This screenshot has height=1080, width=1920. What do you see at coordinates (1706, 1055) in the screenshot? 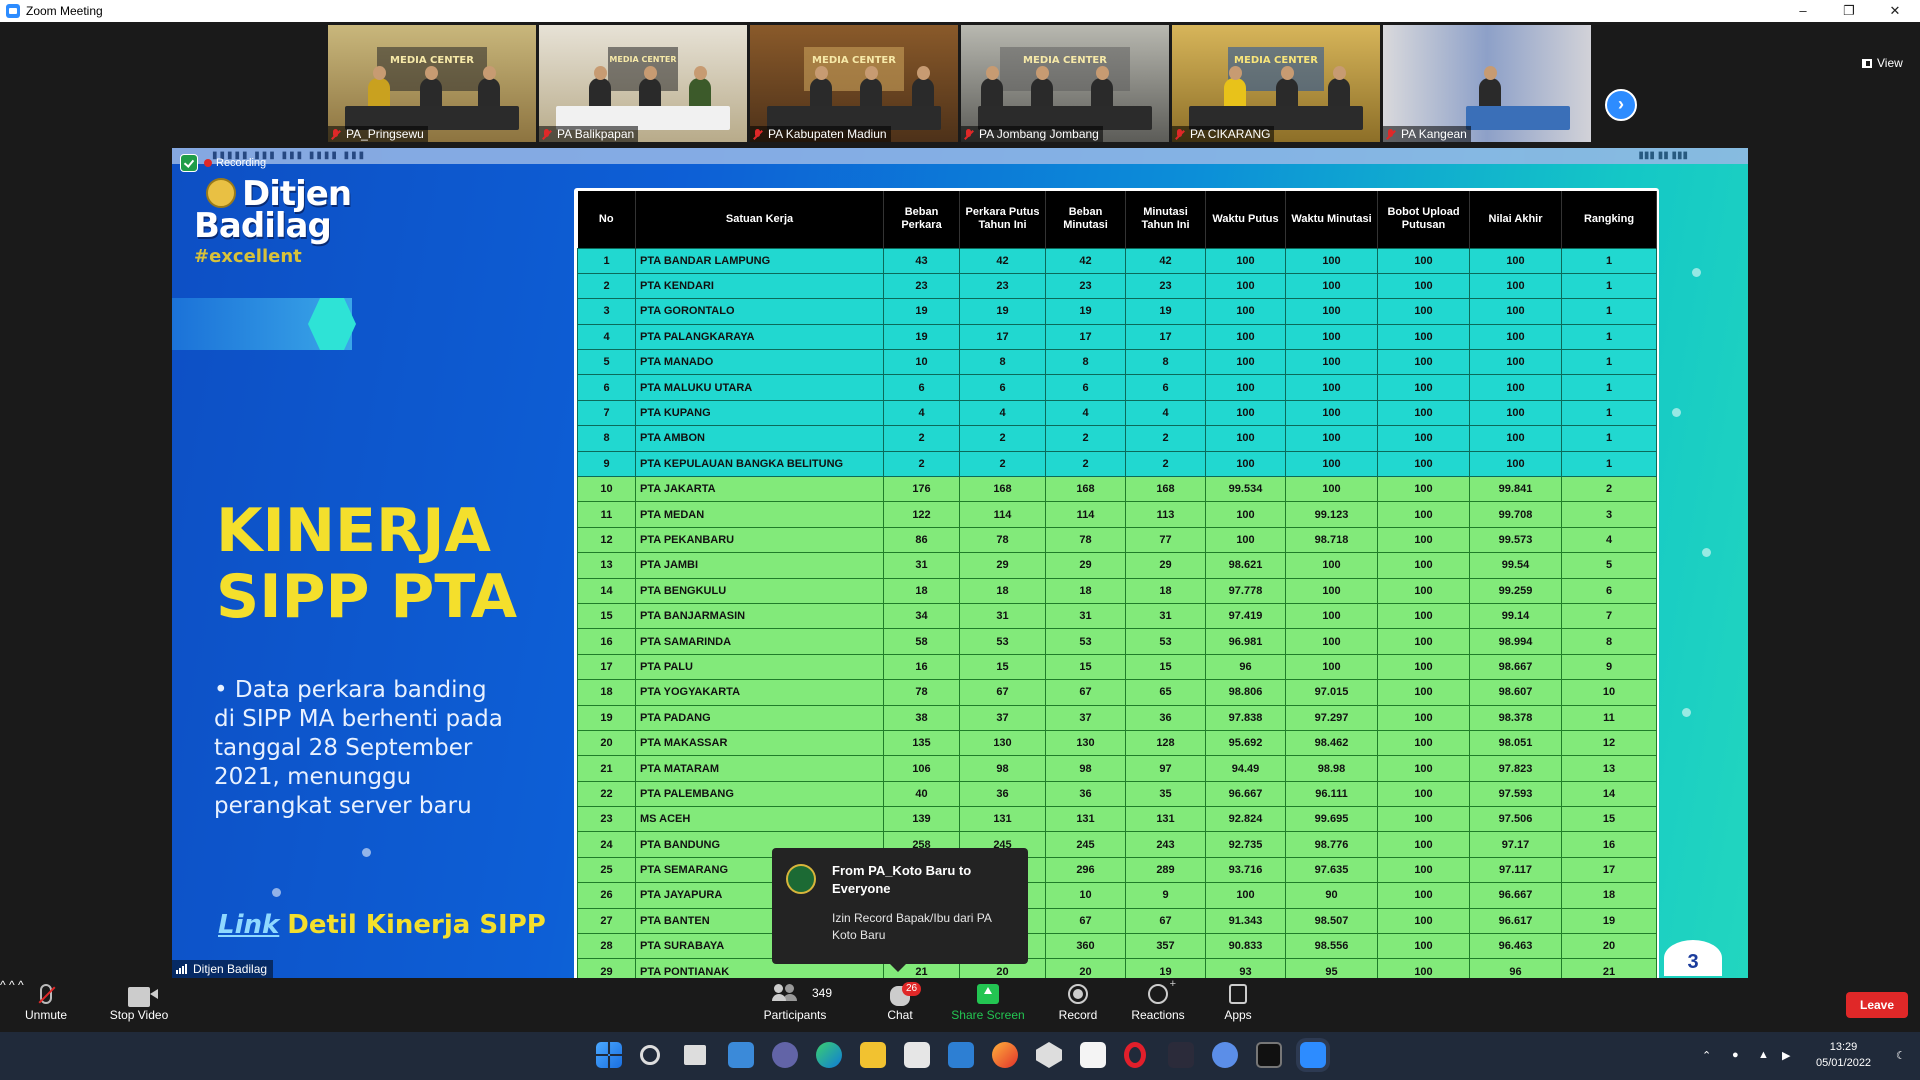
I see `tray-overflow-chevron-icon: ⌃` at bounding box center [1706, 1055].